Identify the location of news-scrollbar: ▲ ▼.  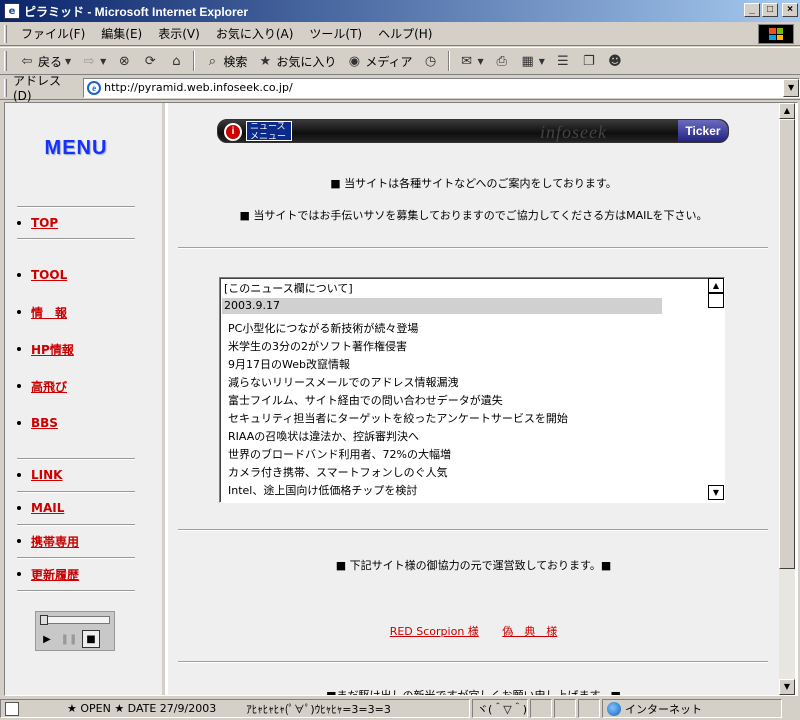
(716, 390).